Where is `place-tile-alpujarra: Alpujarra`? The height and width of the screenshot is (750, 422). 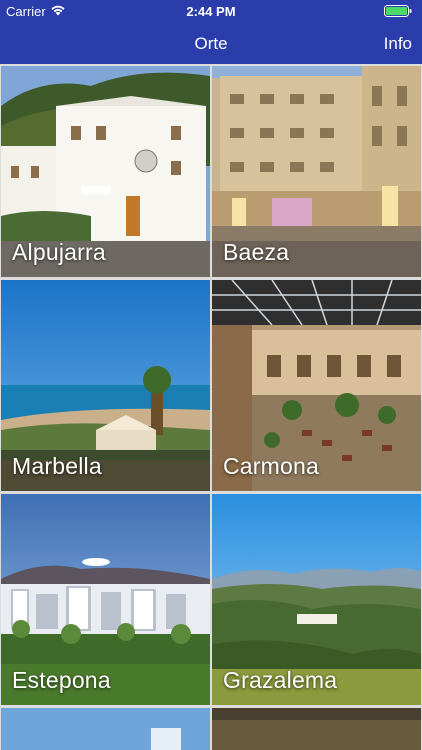 place-tile-alpujarra: Alpujarra is located at coordinates (105, 171).